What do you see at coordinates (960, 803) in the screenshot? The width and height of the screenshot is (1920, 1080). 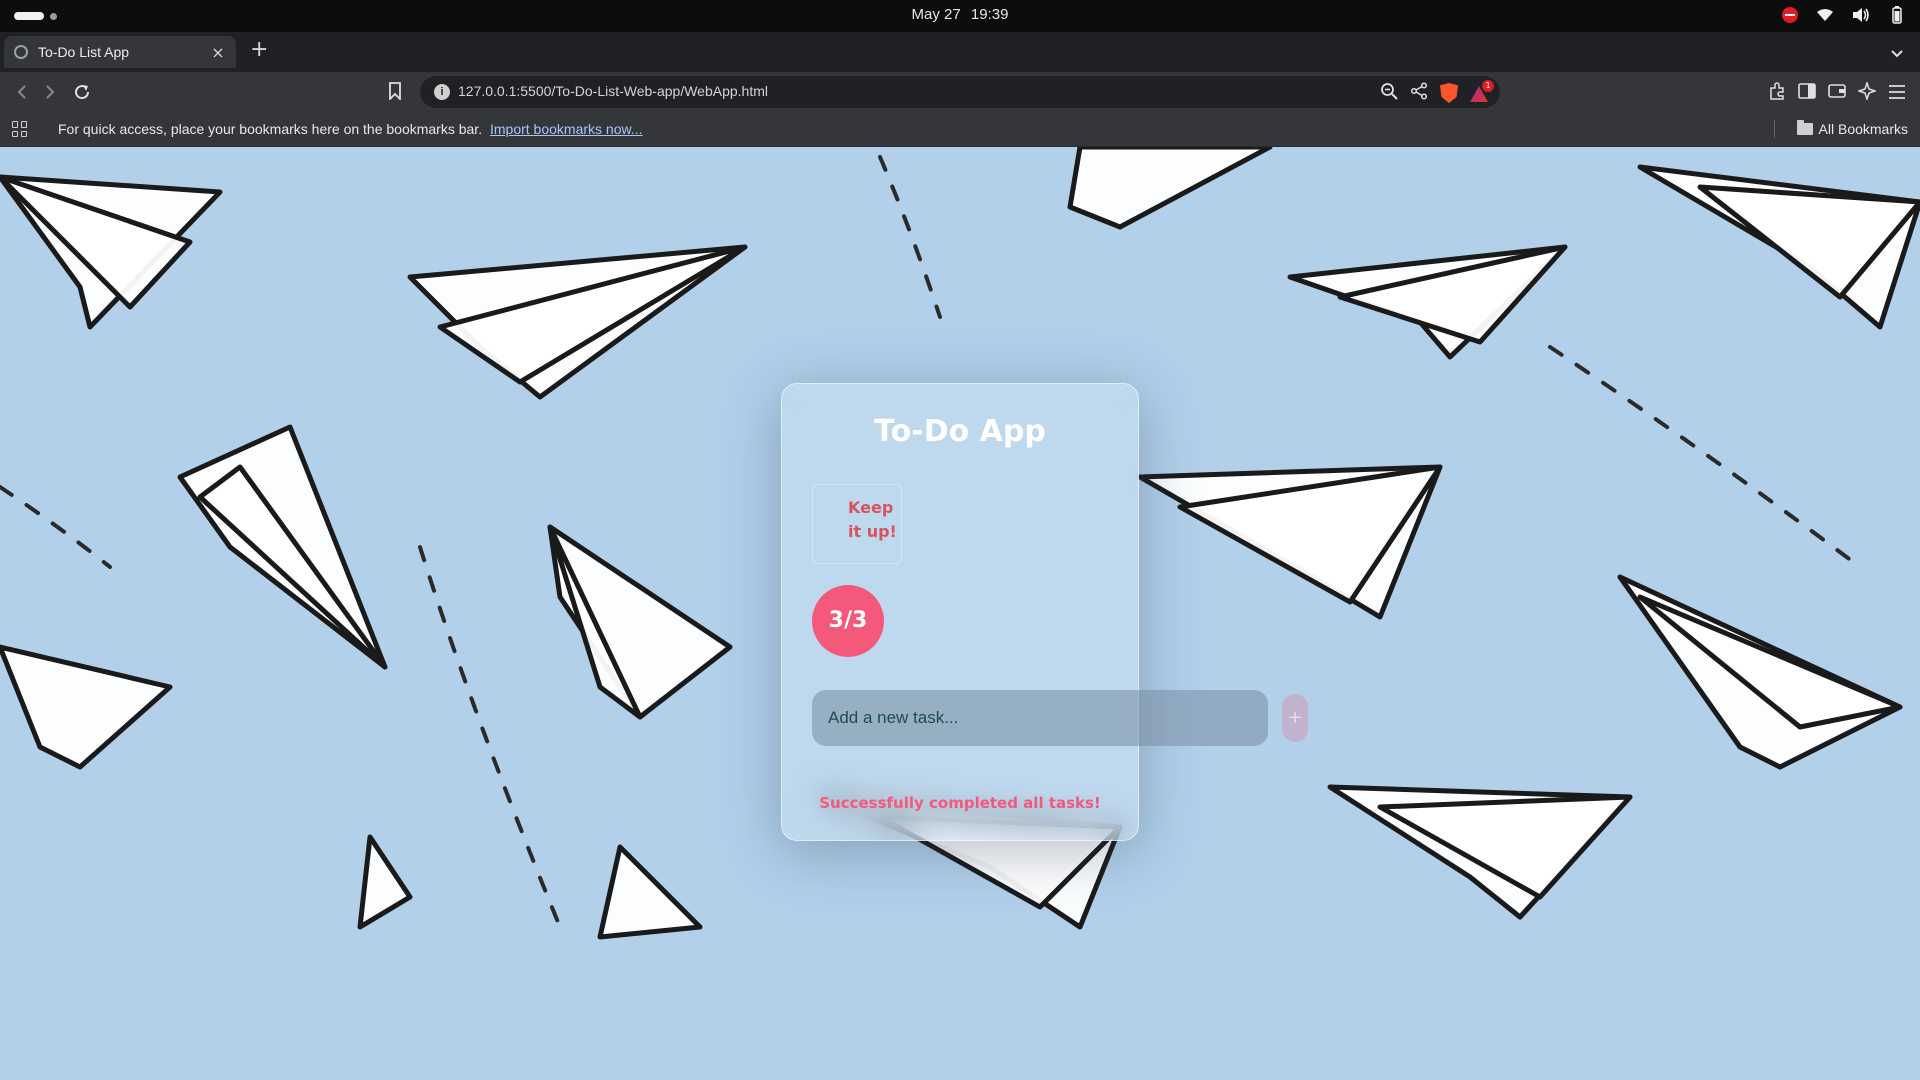 I see `completion-message: Successfully completed all tasks!` at bounding box center [960, 803].